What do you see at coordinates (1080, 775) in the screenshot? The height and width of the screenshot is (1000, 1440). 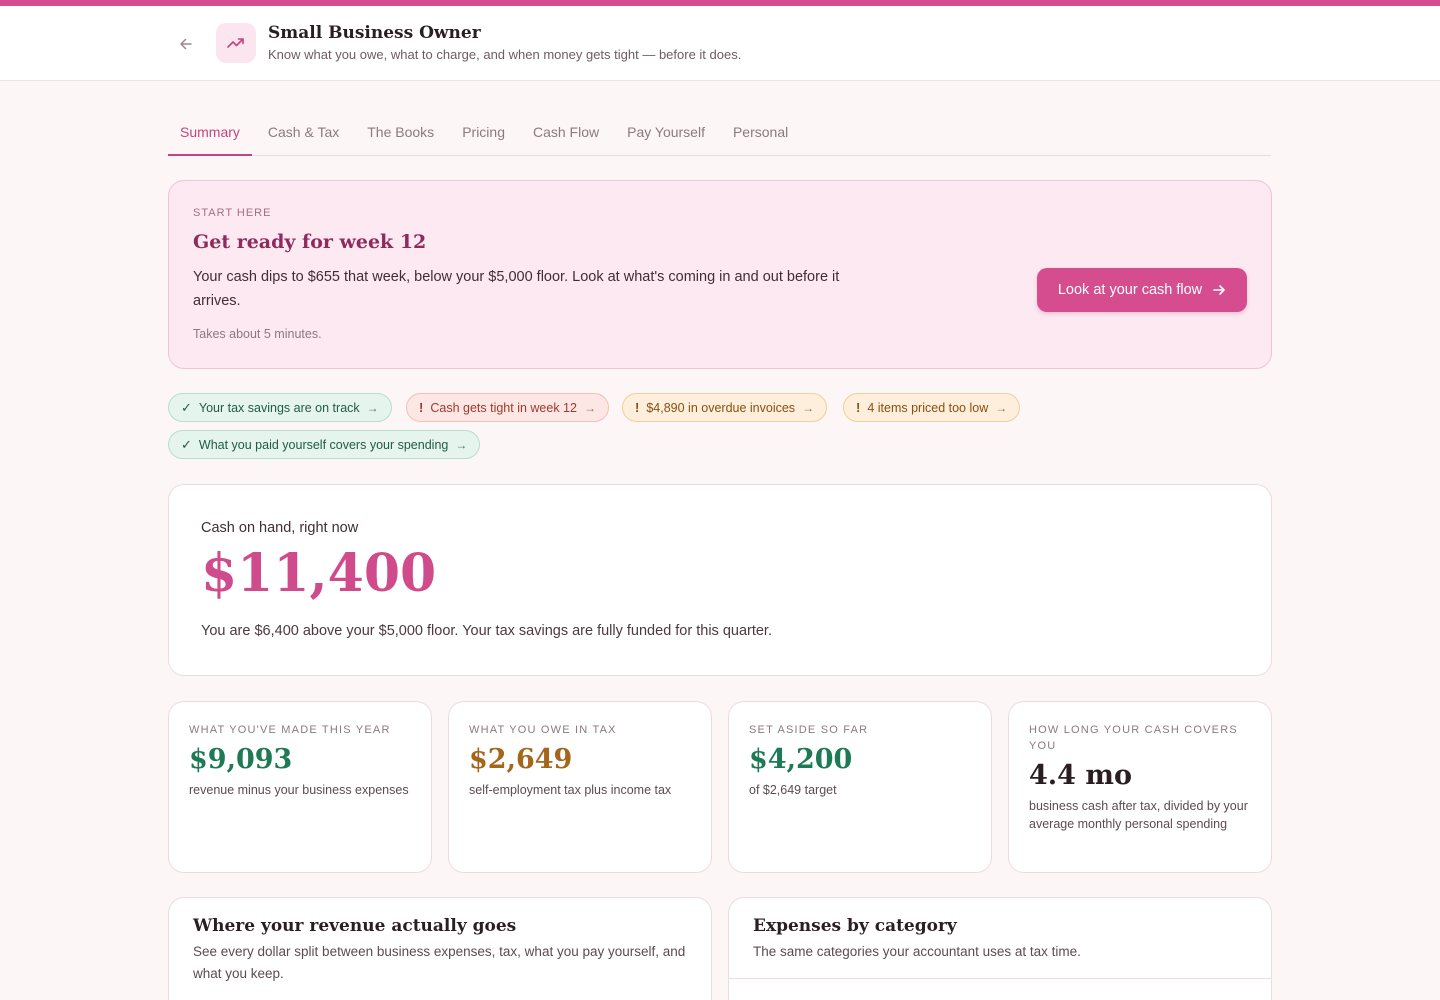 I see `stat-value: 4.4 mo` at bounding box center [1080, 775].